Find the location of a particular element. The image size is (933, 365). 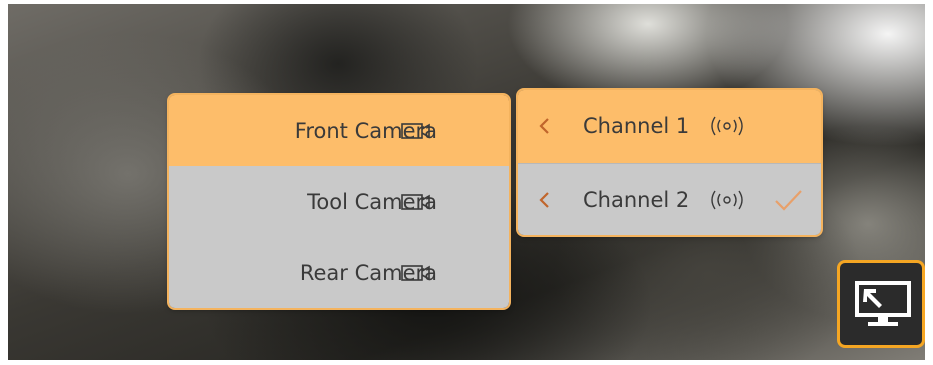

camera-item-front: Front Camera is located at coordinates (339, 130).